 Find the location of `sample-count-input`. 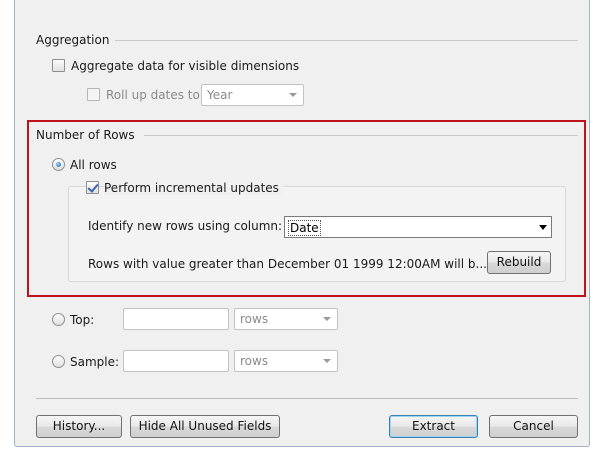

sample-count-input is located at coordinates (176, 361).